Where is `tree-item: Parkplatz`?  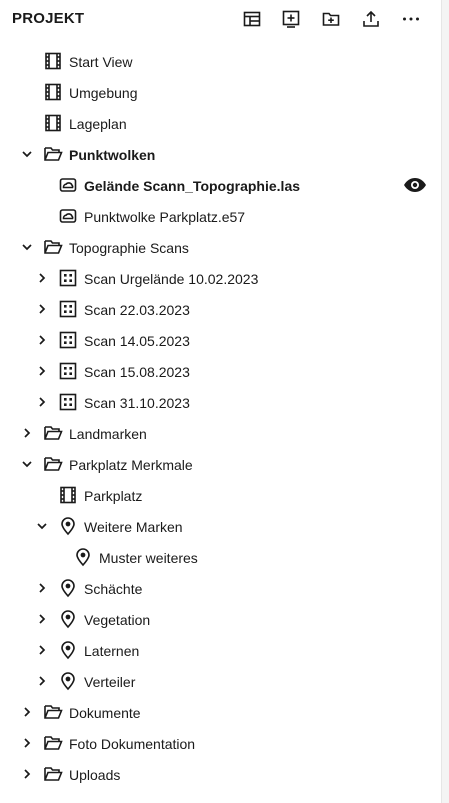
tree-item: Parkplatz is located at coordinates (220, 495).